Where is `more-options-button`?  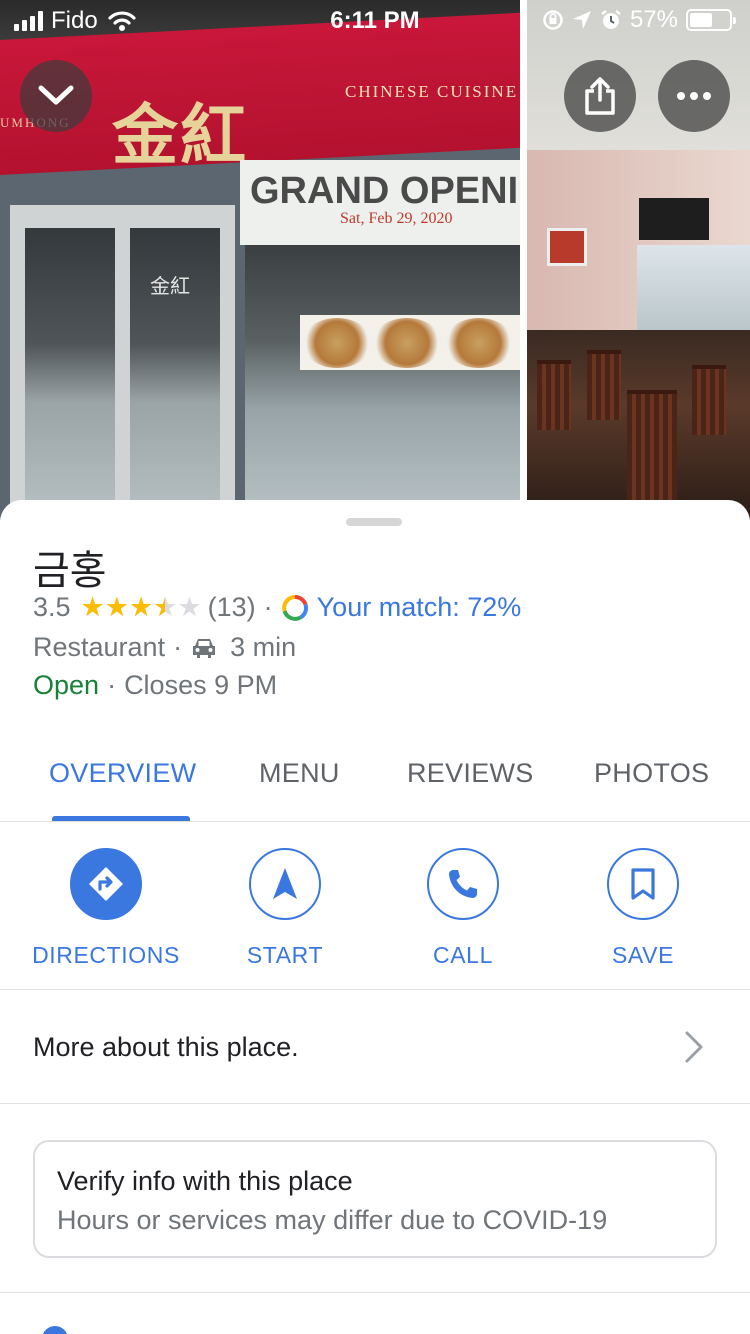
more-options-button is located at coordinates (694, 96).